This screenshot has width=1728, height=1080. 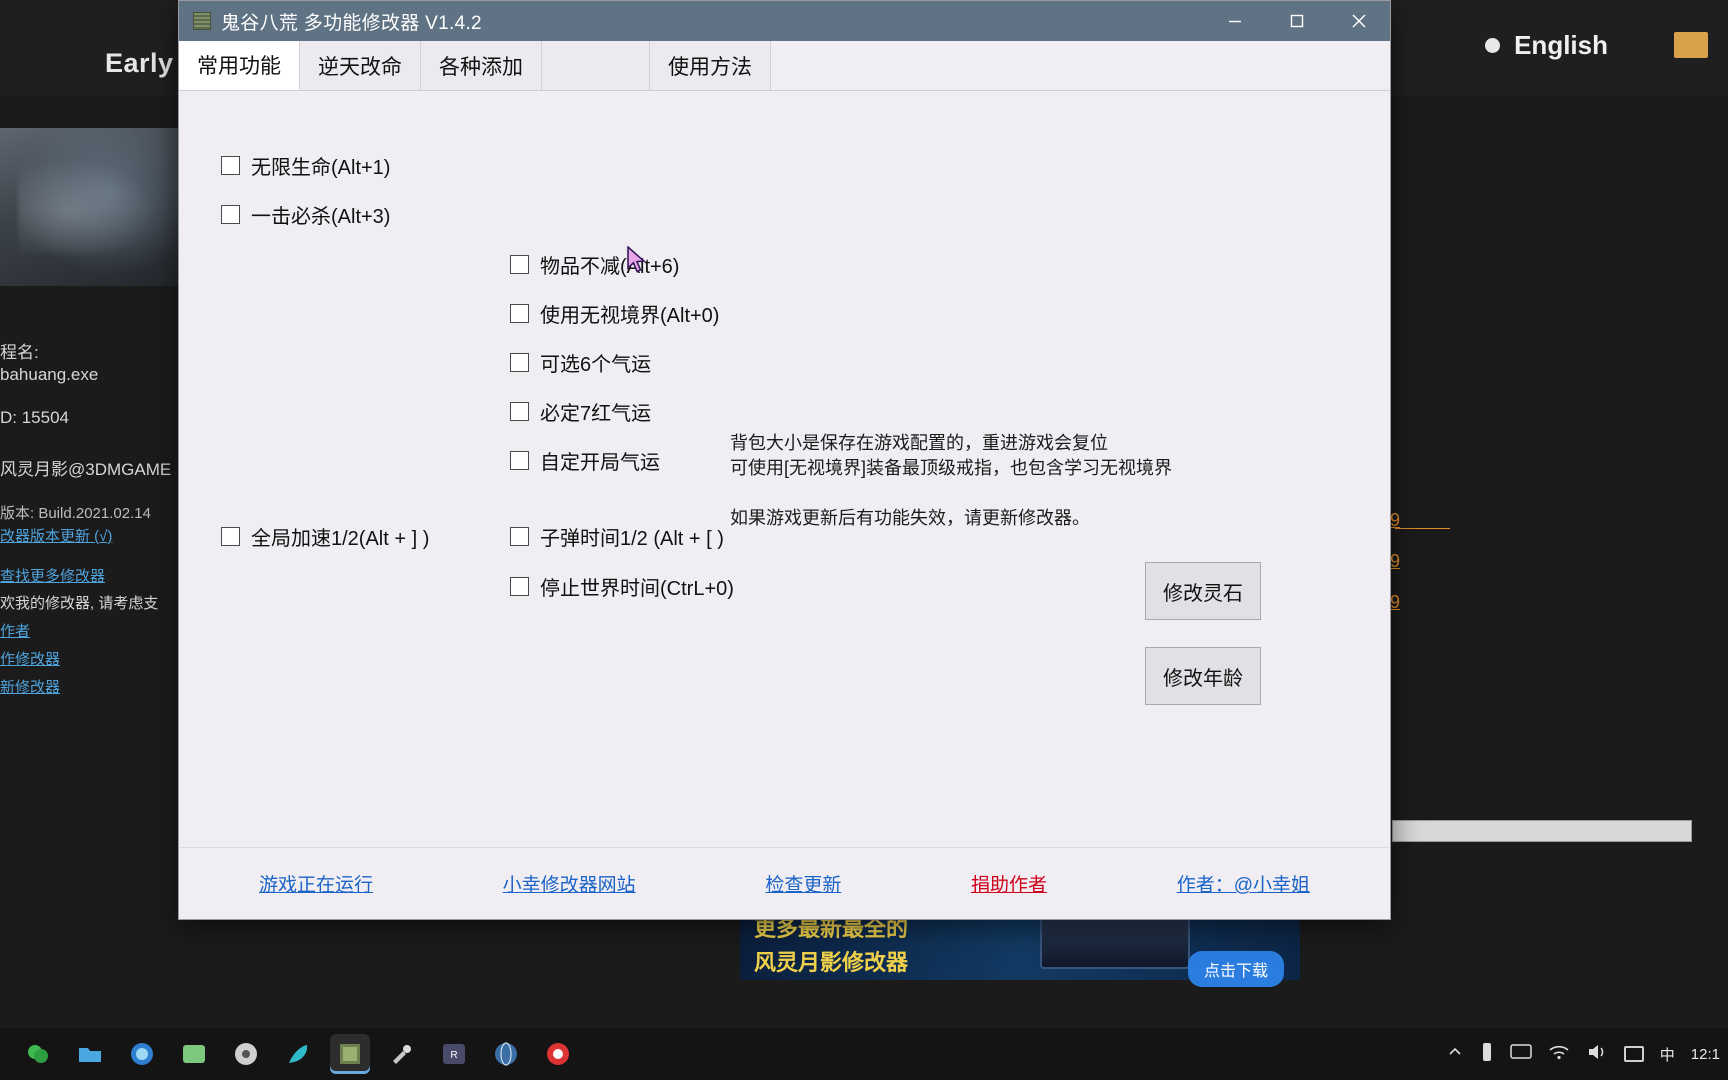 I want to click on info-line-author: 风灵月影@3DMGAME, so click(x=86, y=469).